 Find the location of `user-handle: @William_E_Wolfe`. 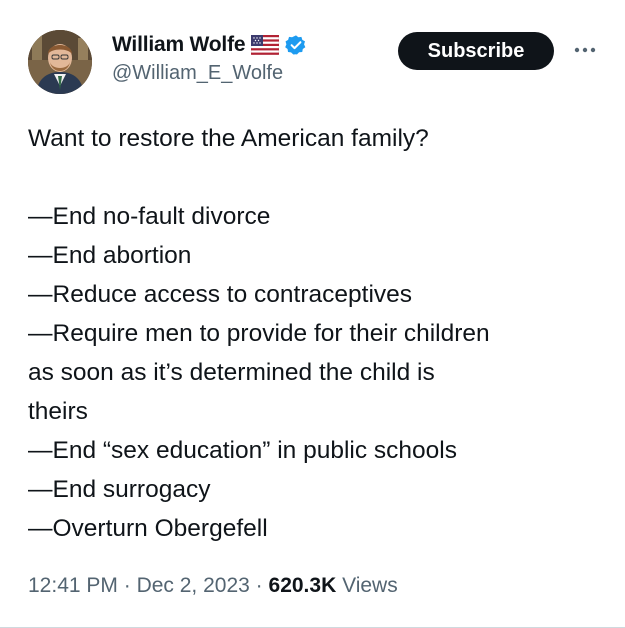

user-handle: @William_E_Wolfe is located at coordinates (209, 73).